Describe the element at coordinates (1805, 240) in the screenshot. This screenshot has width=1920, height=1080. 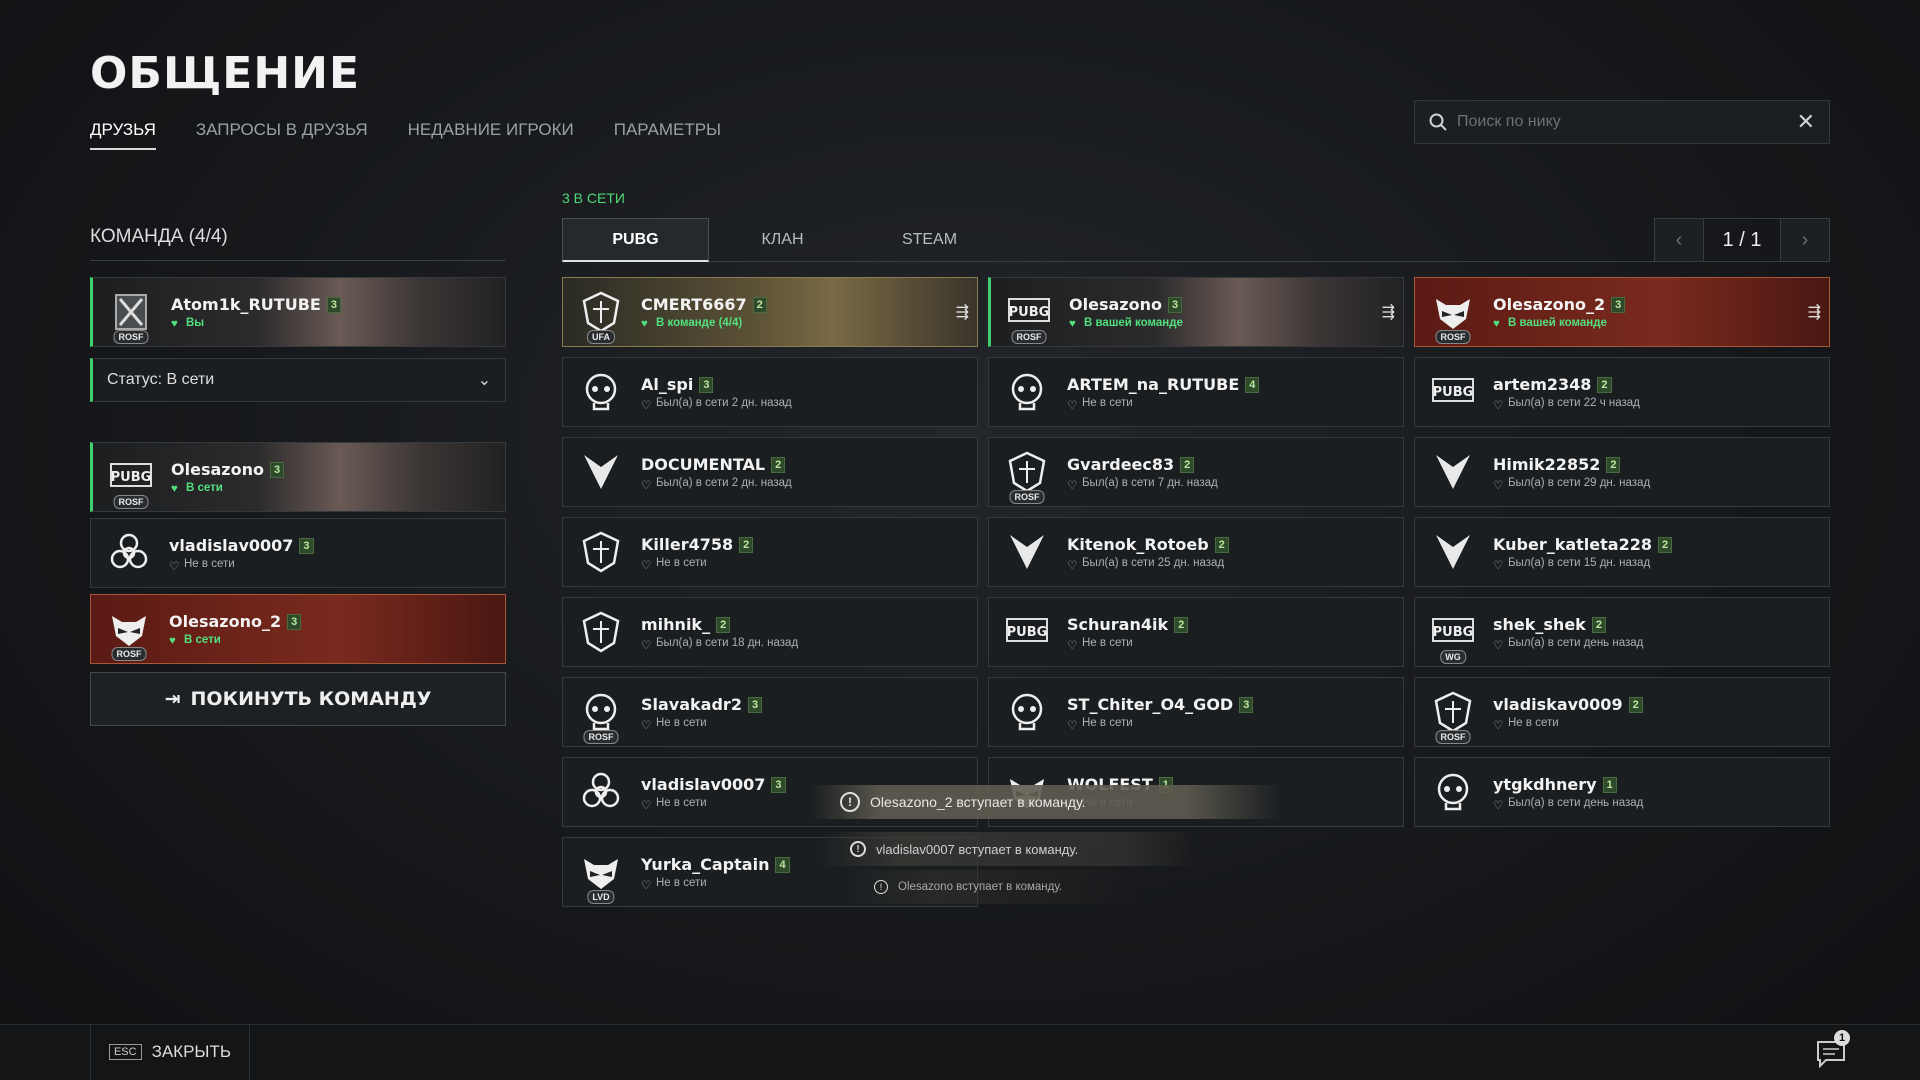
I see `next-page-button: ›` at that location.